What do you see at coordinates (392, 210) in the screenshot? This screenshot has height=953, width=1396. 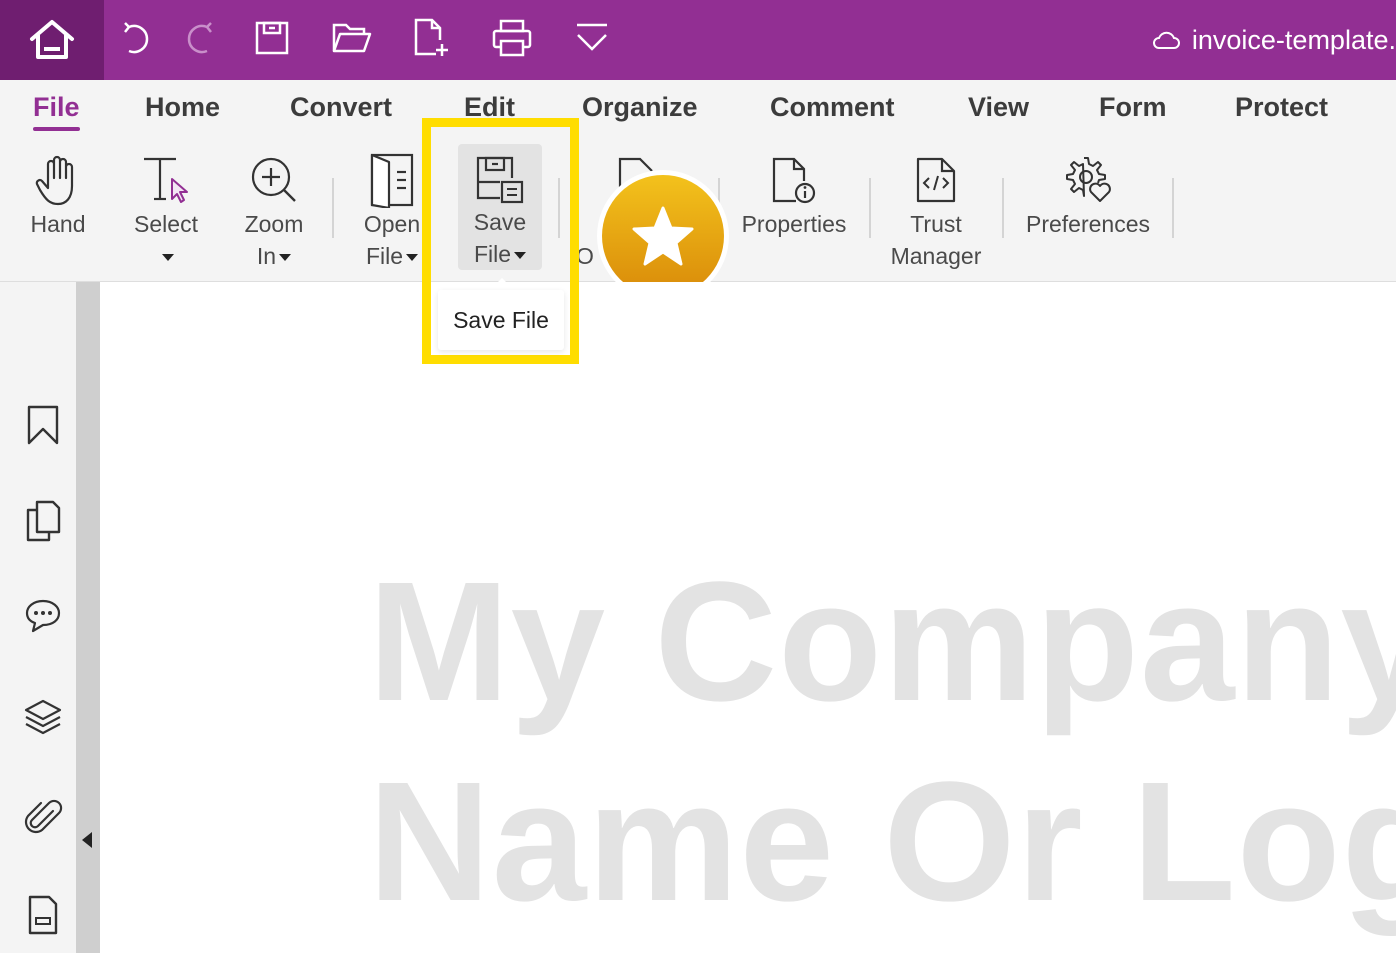 I see `open-file-button: Open File` at bounding box center [392, 210].